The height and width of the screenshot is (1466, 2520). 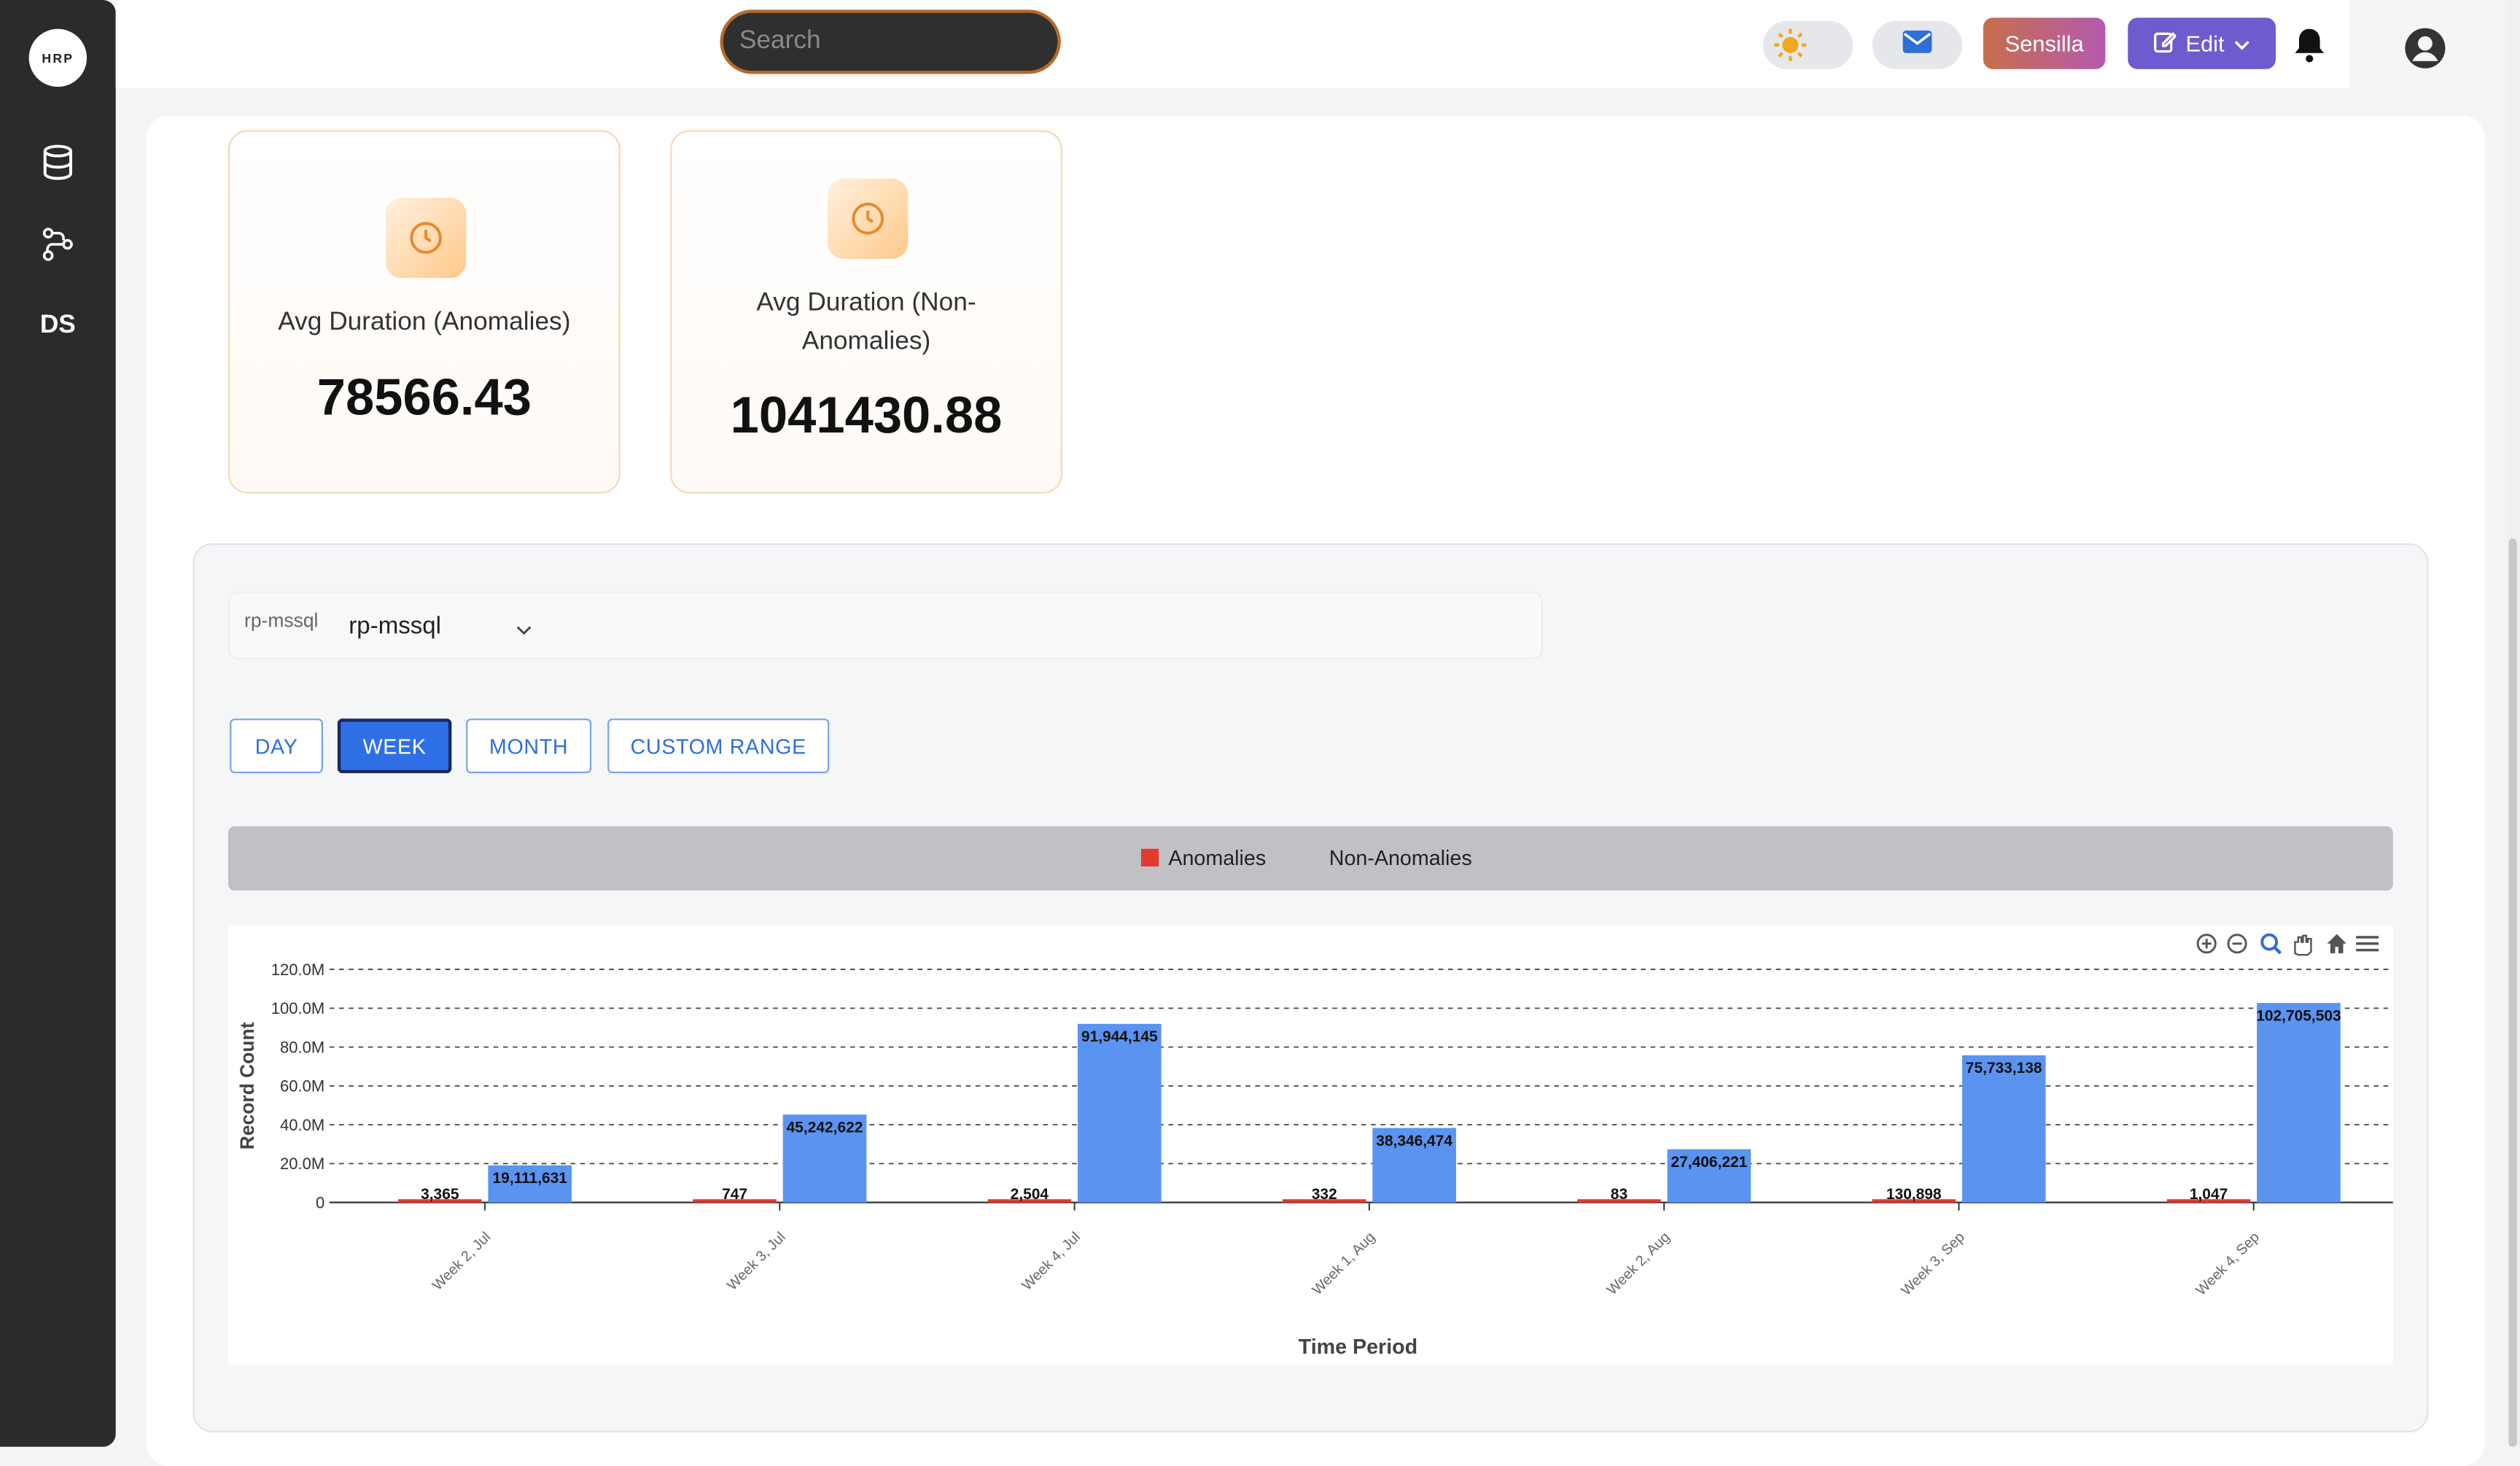 What do you see at coordinates (247, 1085) in the screenshot?
I see `y-axis-label: Record Count` at bounding box center [247, 1085].